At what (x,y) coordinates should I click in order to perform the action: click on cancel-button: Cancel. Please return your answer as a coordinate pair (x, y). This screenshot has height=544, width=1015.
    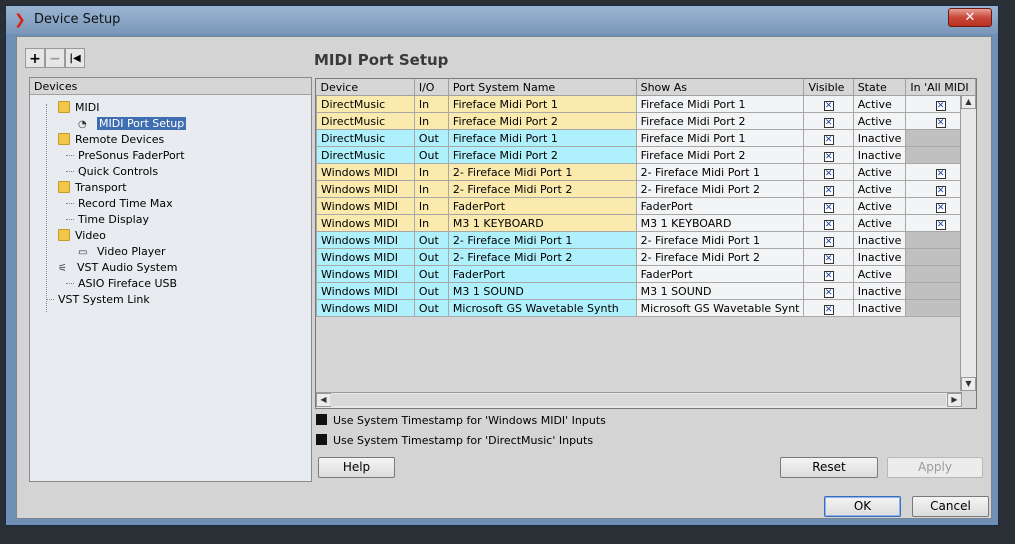
    Looking at the image, I should click on (950, 506).